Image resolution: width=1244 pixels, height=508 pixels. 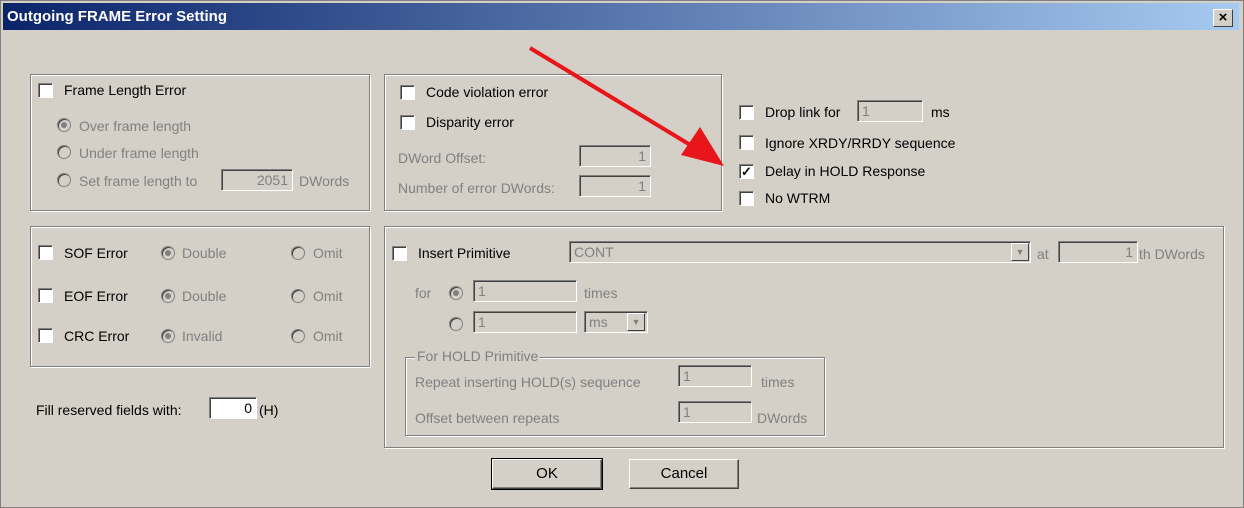 I want to click on drop-link-input: 1, so click(x=890, y=111).